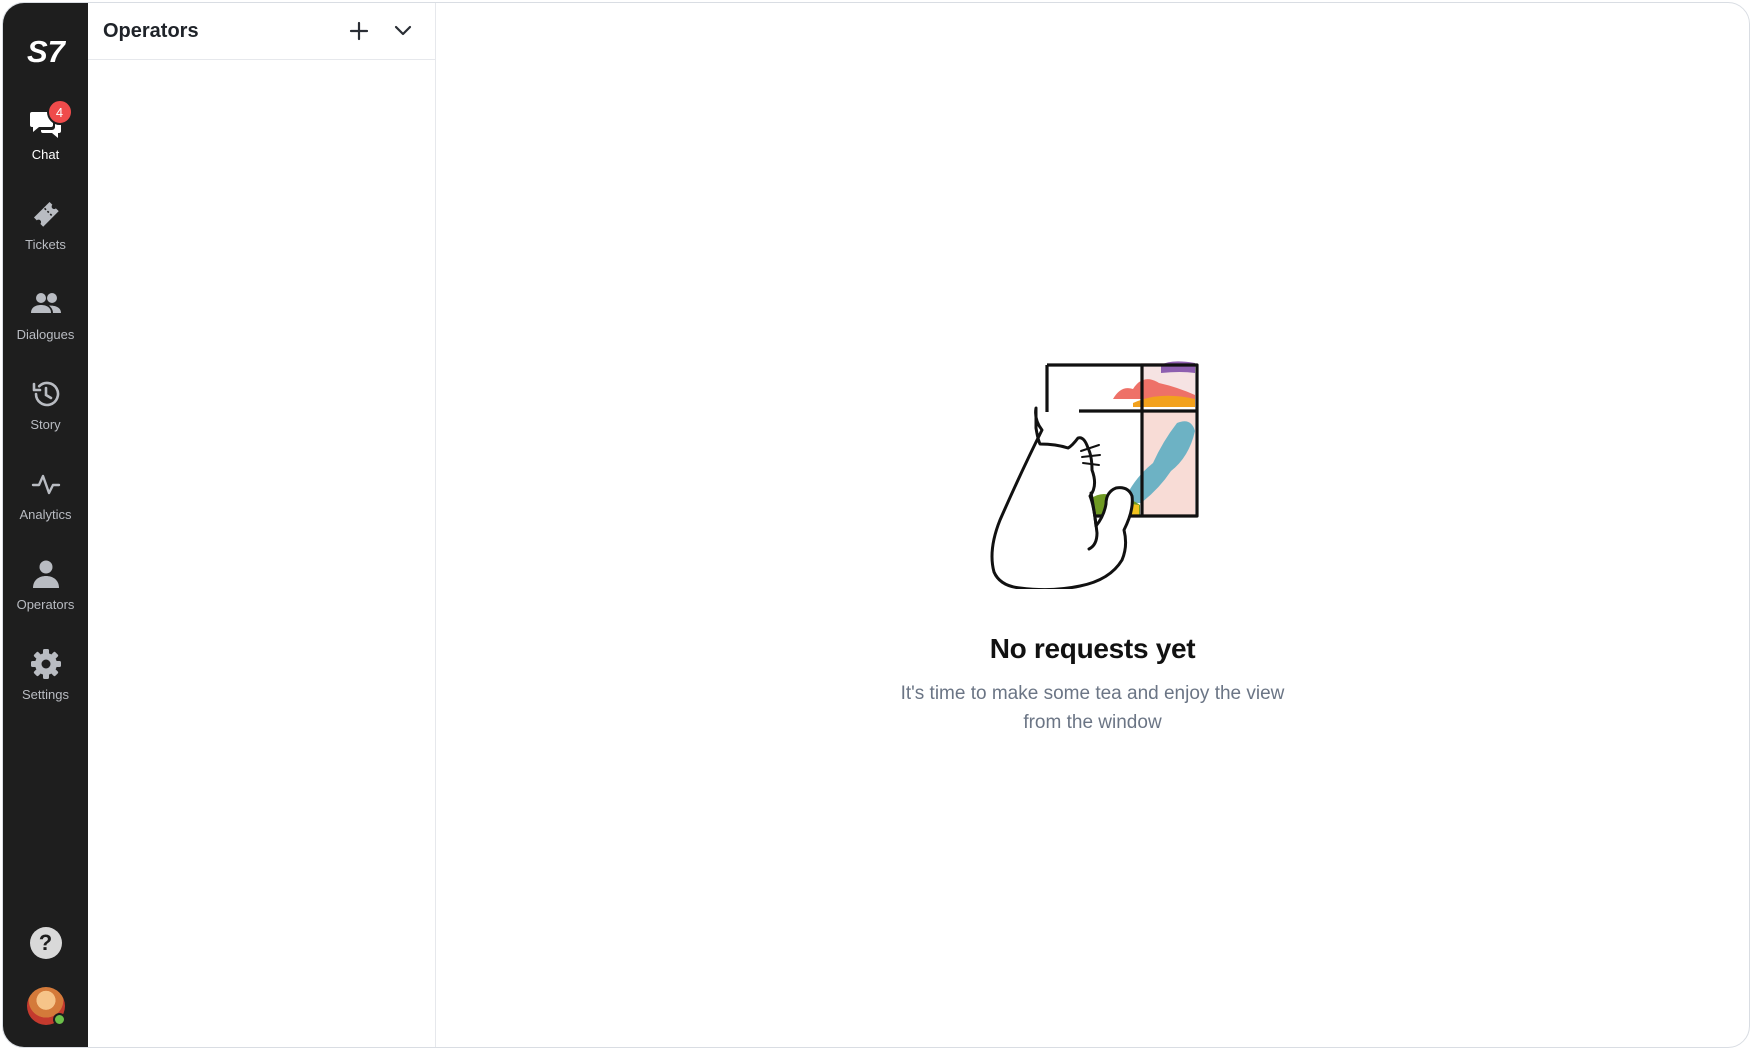 This screenshot has height=1050, width=1752. I want to click on panel-header: Operators, so click(261, 31).